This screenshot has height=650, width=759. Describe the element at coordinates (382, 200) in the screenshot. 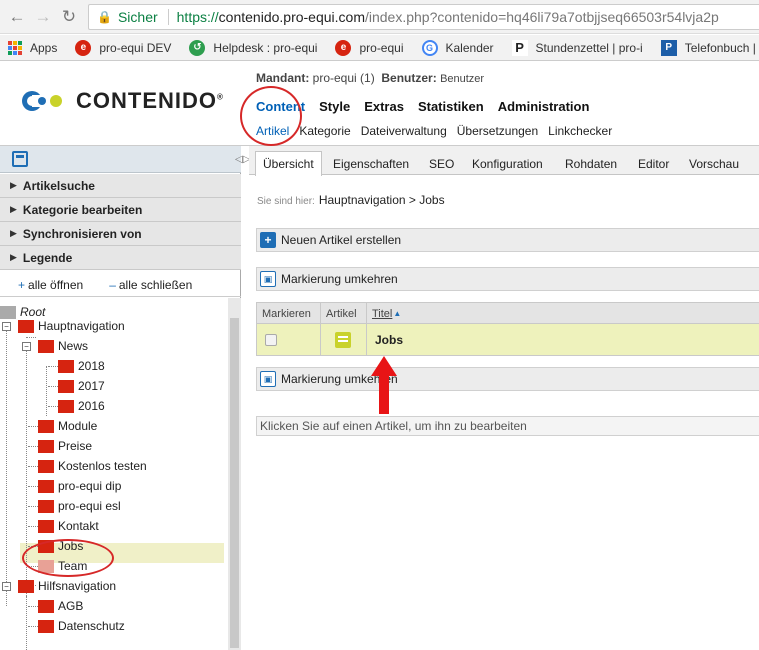

I see `breadcrumb-path: Hauptnavigation > Jobs` at that location.